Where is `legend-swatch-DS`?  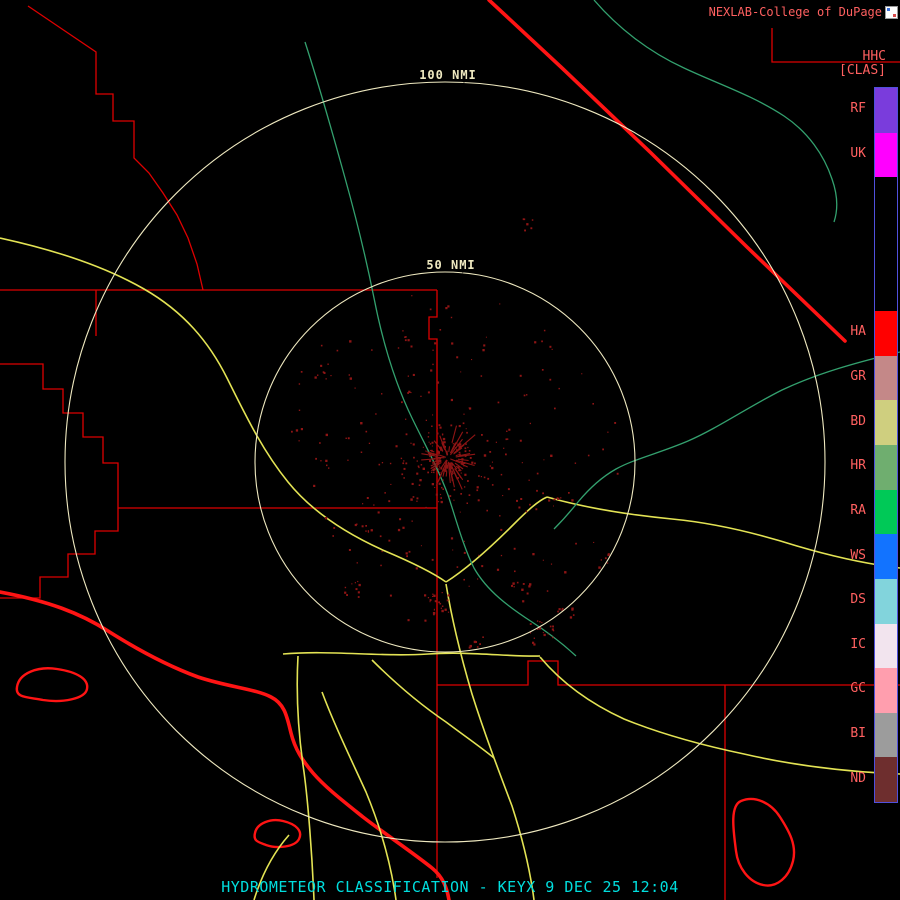 legend-swatch-DS is located at coordinates (886, 601).